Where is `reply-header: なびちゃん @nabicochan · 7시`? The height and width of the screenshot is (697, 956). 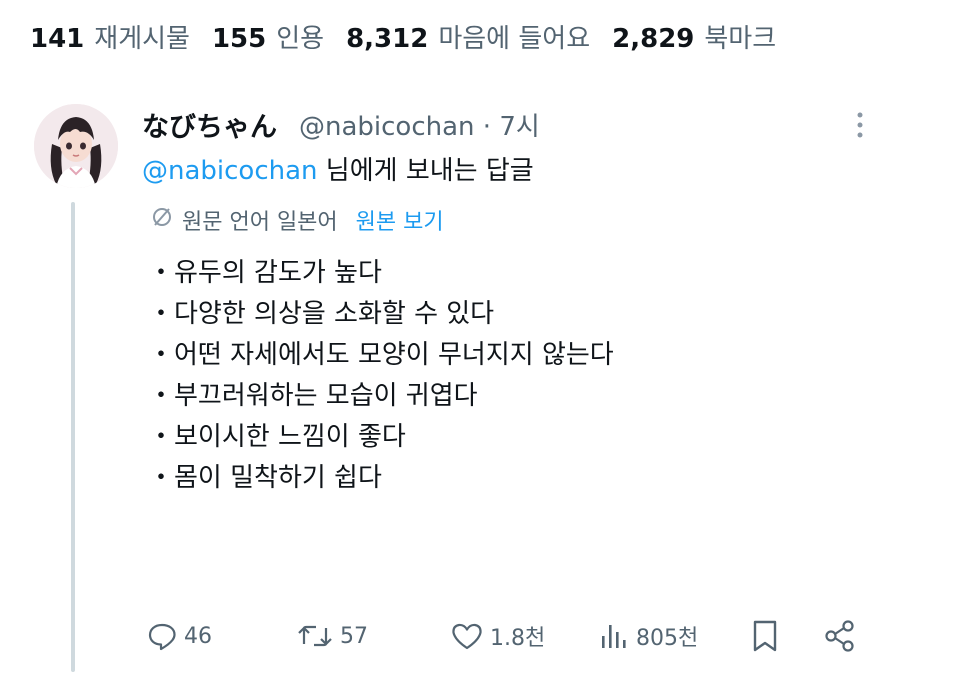
reply-header: なびちゃん @nabicochan · 7시 is located at coordinates (341, 124).